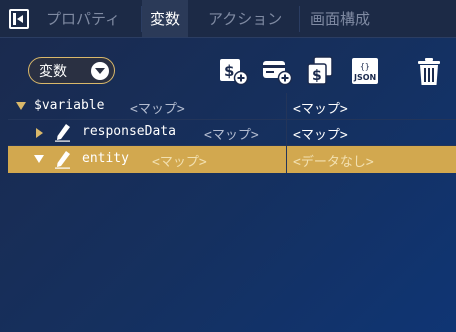 This screenshot has width=456, height=332. Describe the element at coordinates (228, 37) in the screenshot. I see `tab-bar-border` at that location.